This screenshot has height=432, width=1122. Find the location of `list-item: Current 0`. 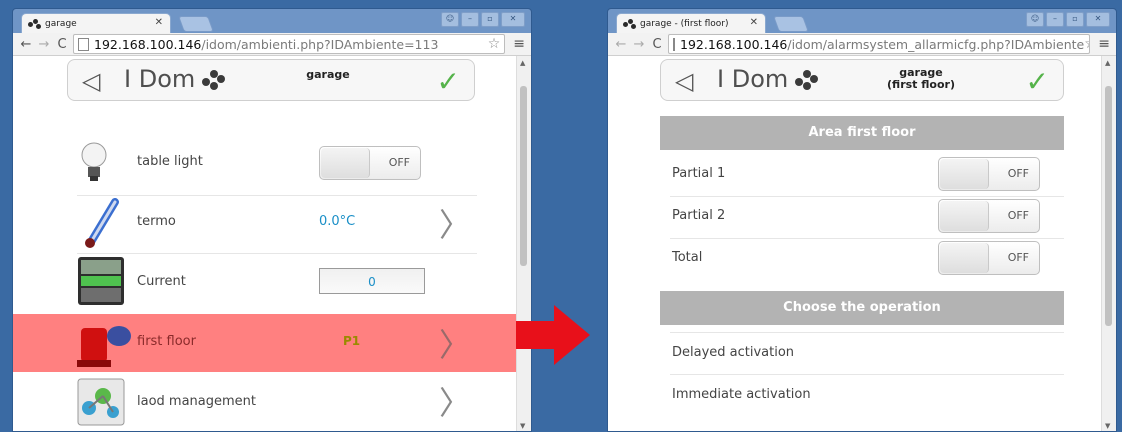

list-item: Current 0 is located at coordinates (266, 282).